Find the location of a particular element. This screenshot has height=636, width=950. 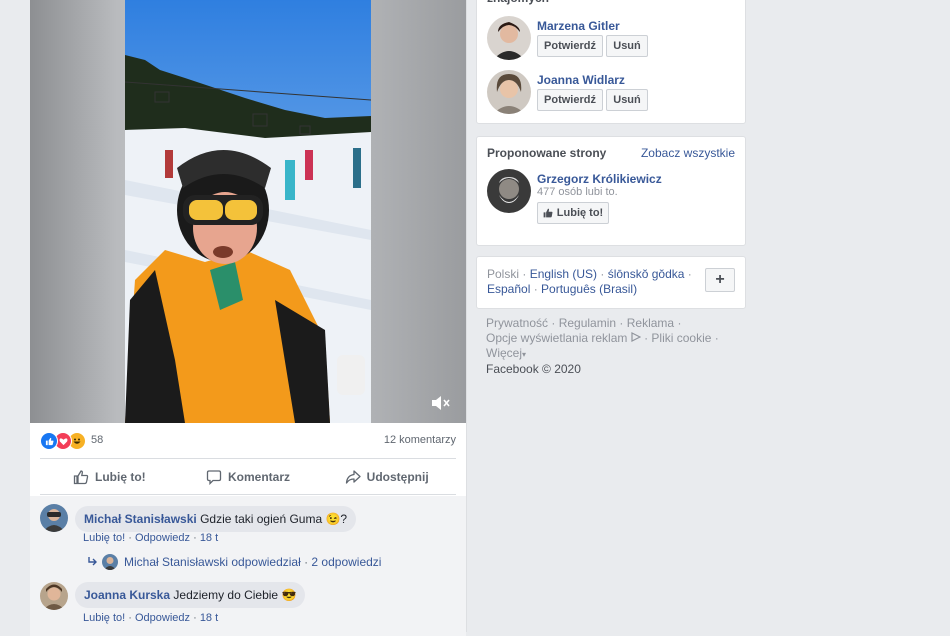

language-link: Português (Brasil) is located at coordinates (589, 289).